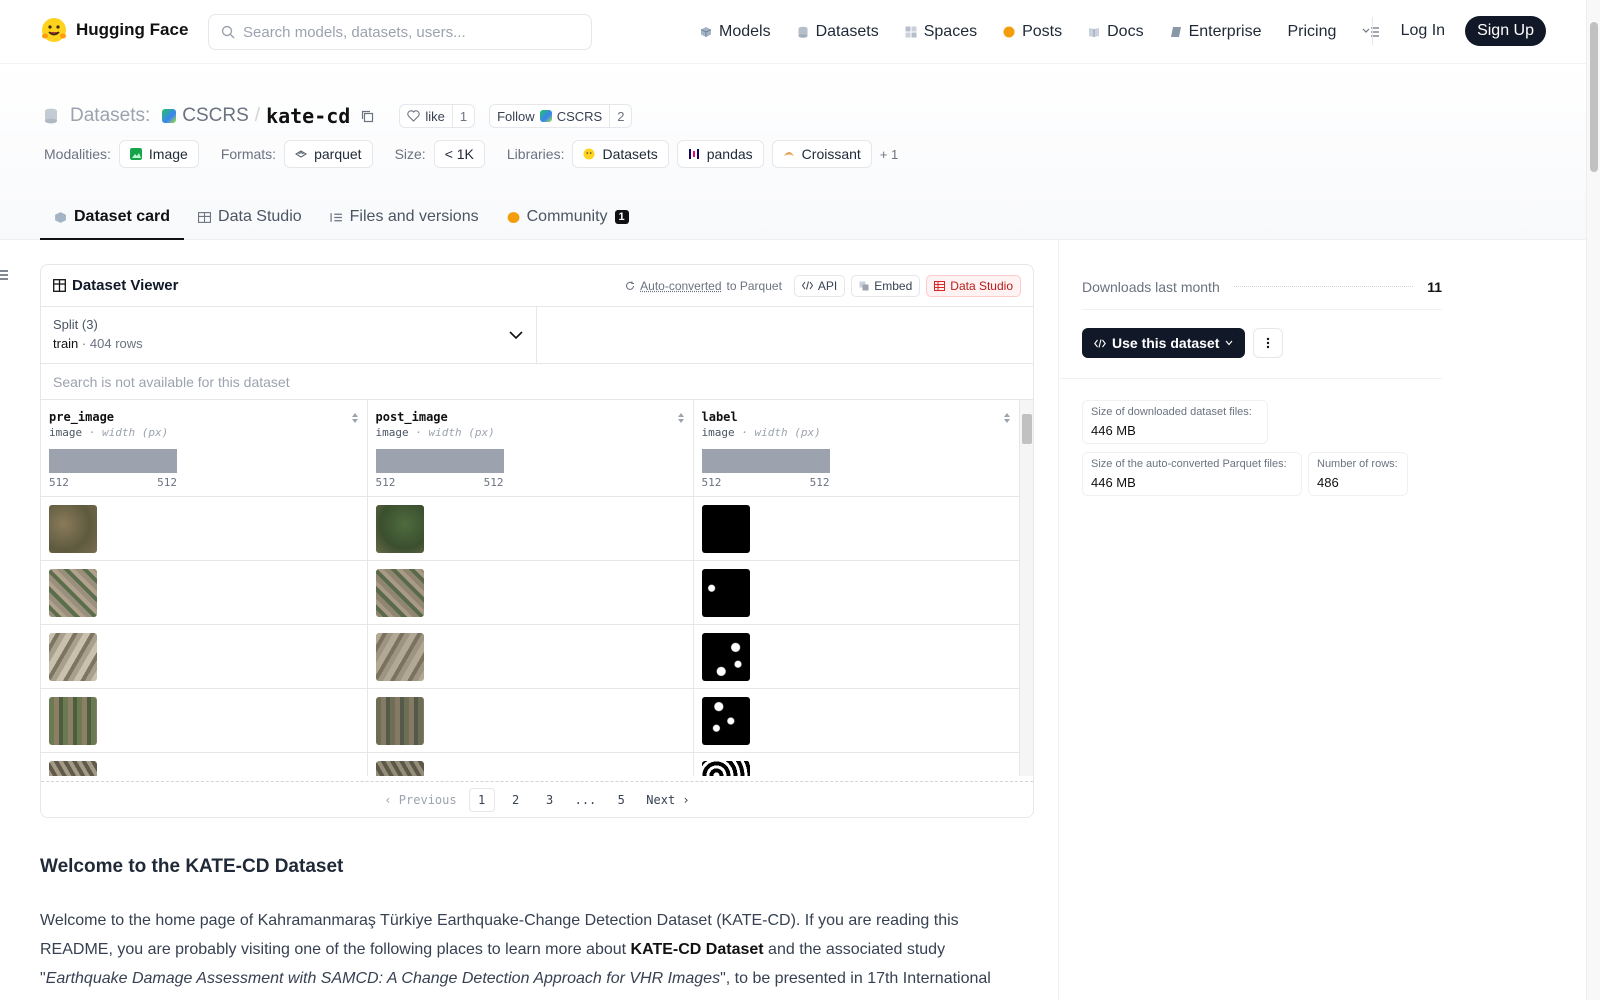 Image resolution: width=1600 pixels, height=1000 pixels. What do you see at coordinates (1268, 343) in the screenshot?
I see `more-options-button` at bounding box center [1268, 343].